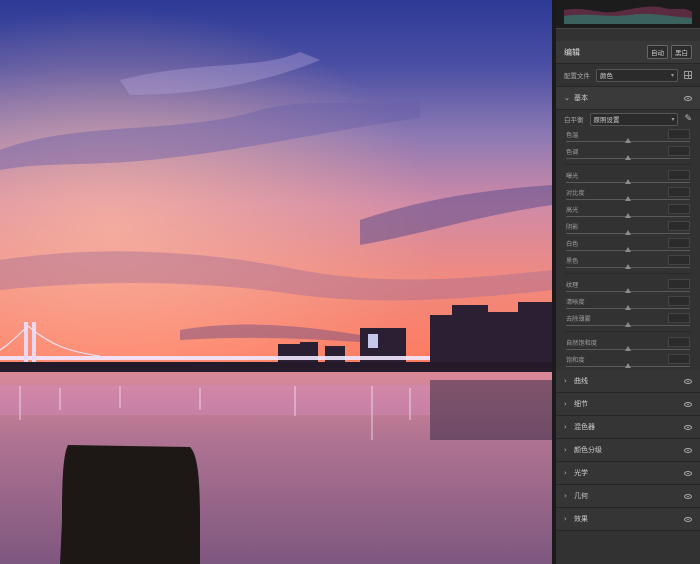  Describe the element at coordinates (628, 245) in the screenshot. I see `slider-whites: 白色` at that location.